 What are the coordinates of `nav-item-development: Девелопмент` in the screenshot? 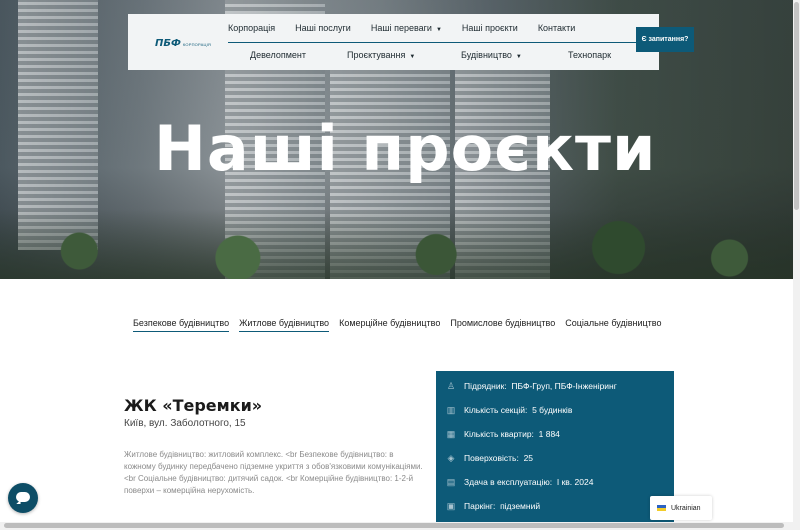 It's located at (278, 55).